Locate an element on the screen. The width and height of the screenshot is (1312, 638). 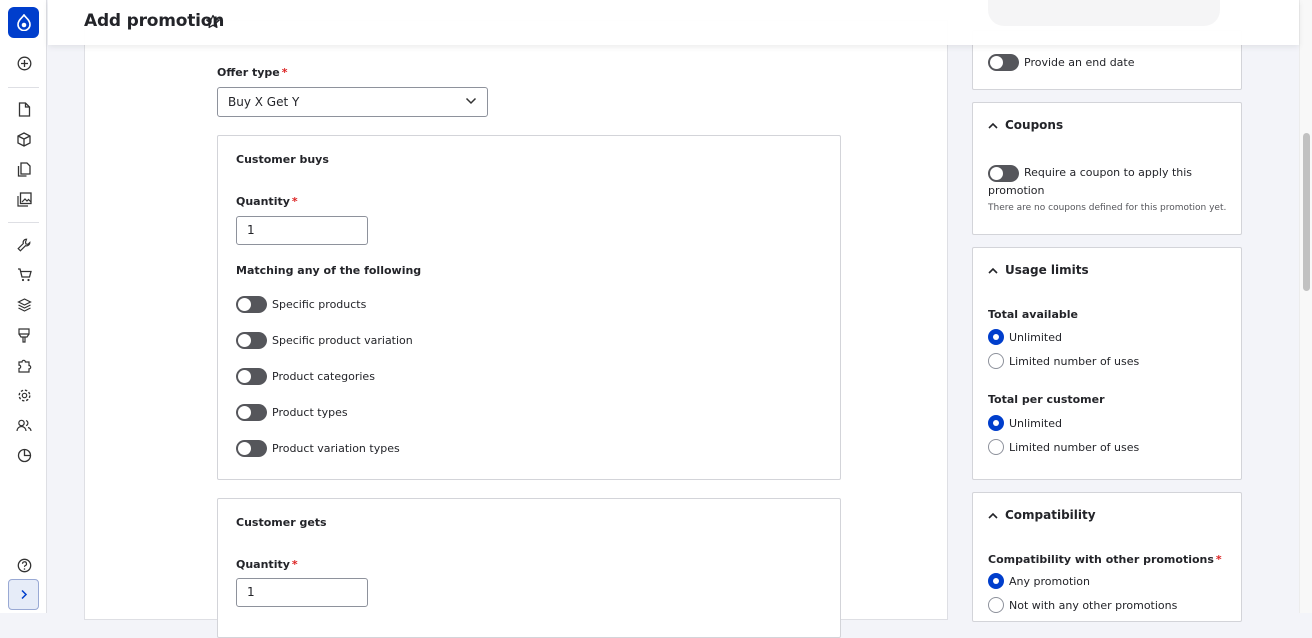
radio-any-promotion: Any promotion is located at coordinates (1039, 581).